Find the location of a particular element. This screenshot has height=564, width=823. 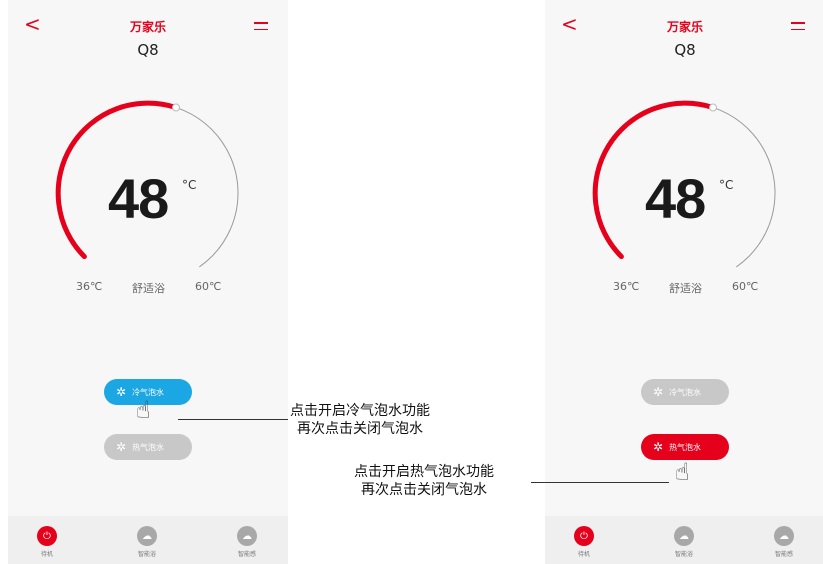

callout-cold-line2: 再次点击关闭气泡水 is located at coordinates (360, 429).